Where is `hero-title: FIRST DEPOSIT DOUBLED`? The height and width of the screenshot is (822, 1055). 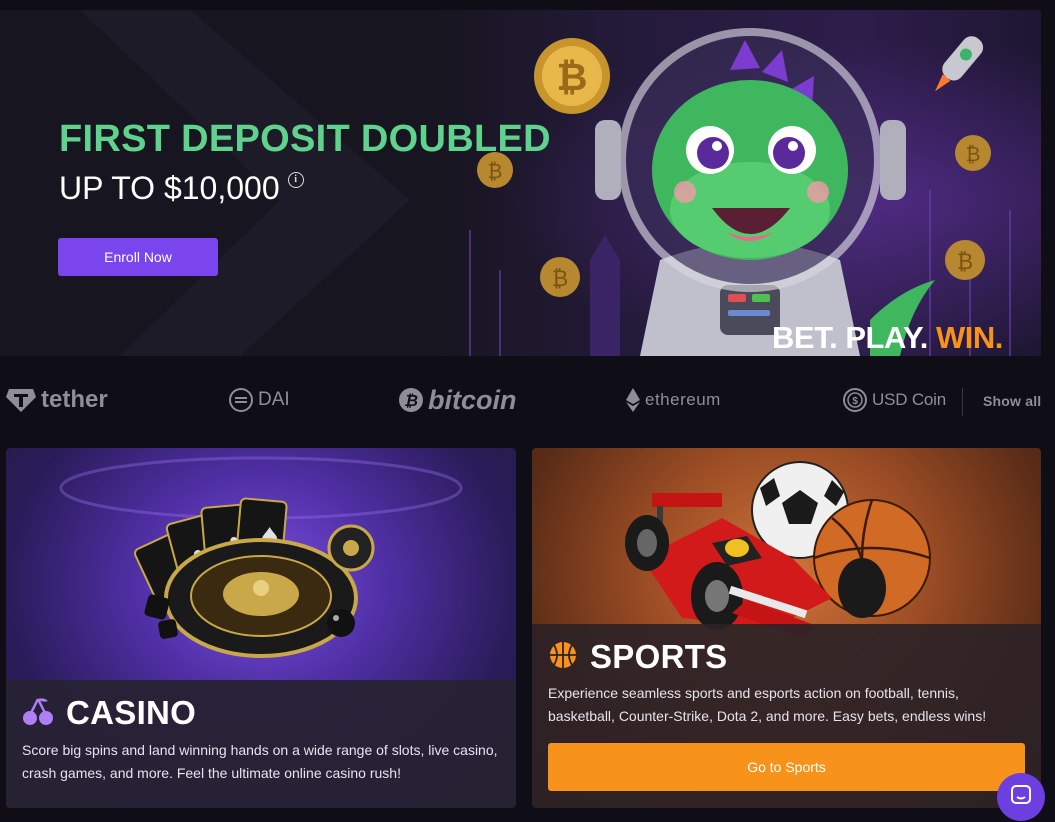 hero-title: FIRST DEPOSIT DOUBLED is located at coordinates (305, 139).